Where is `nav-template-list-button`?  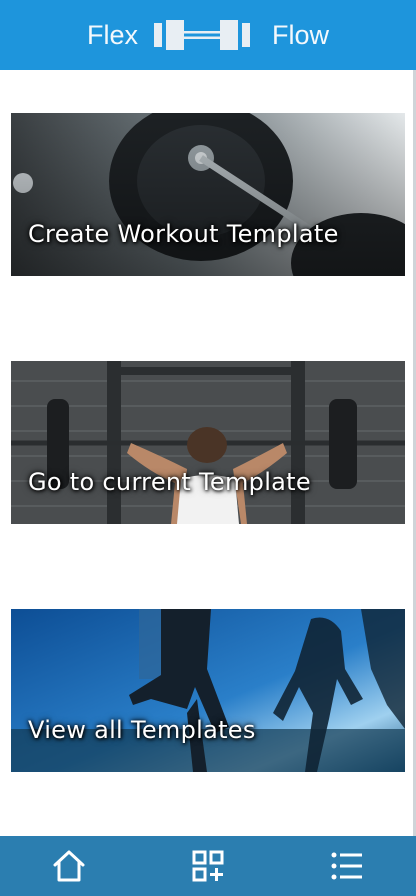 nav-template-list-button is located at coordinates (347, 866).